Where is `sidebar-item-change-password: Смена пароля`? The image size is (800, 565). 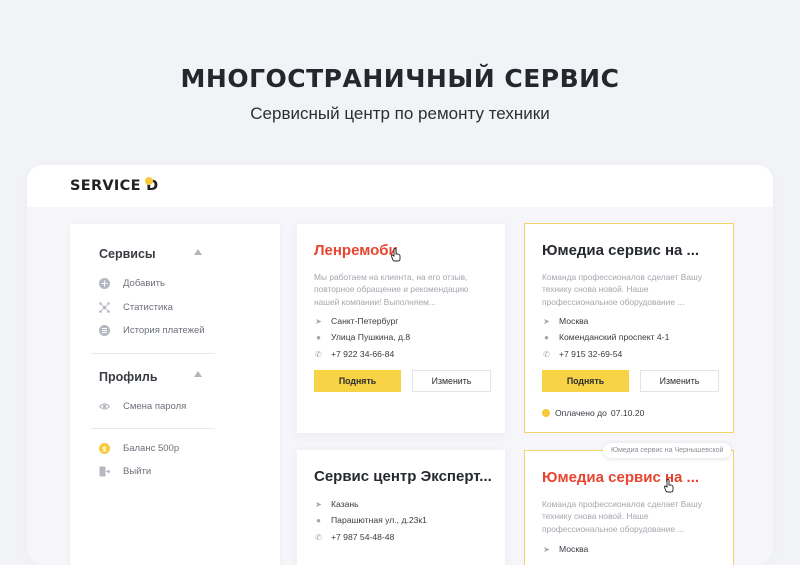 sidebar-item-change-password: Смена пароля is located at coordinates (142, 406).